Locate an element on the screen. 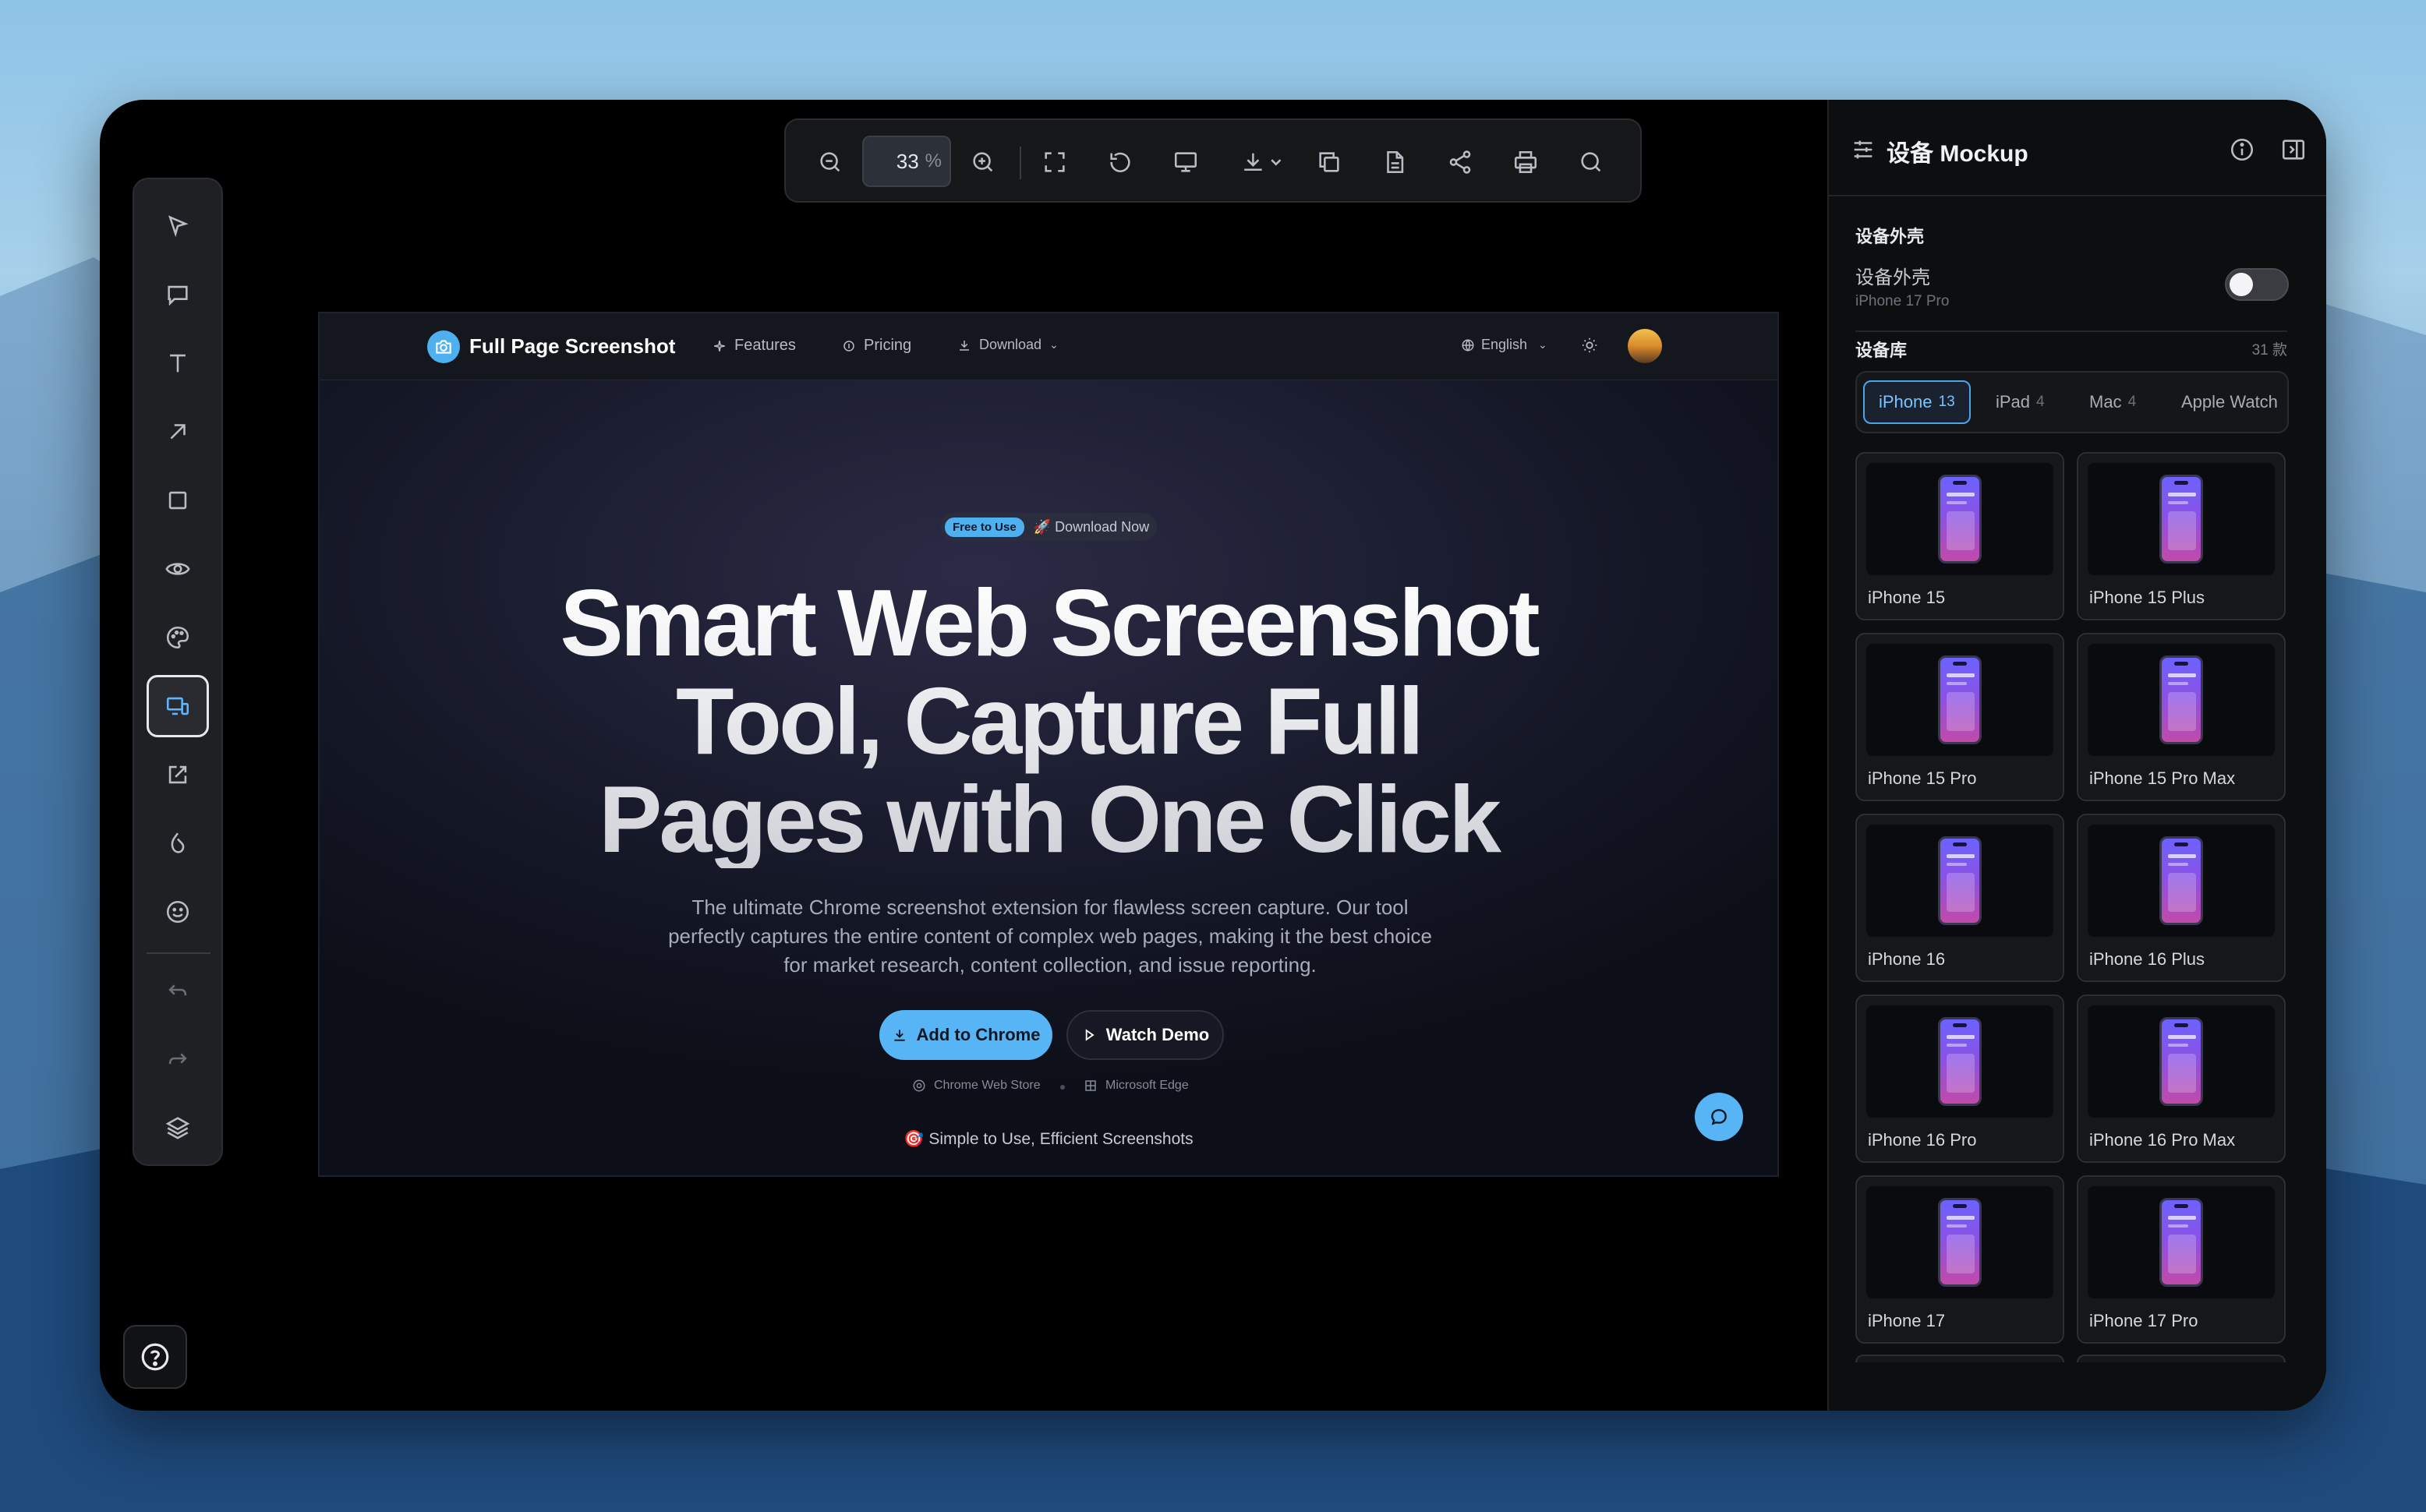 The height and width of the screenshot is (1512, 2426). preview-language: English ⌄ is located at coordinates (1504, 345).